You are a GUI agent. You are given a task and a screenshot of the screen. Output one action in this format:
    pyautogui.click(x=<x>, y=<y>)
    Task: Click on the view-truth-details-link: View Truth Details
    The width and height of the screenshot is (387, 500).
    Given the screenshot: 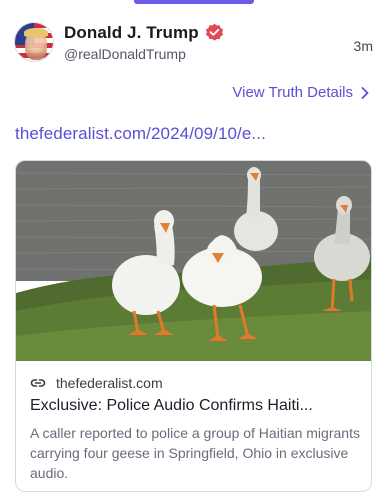 What is the action you would take?
    pyautogui.click(x=300, y=92)
    